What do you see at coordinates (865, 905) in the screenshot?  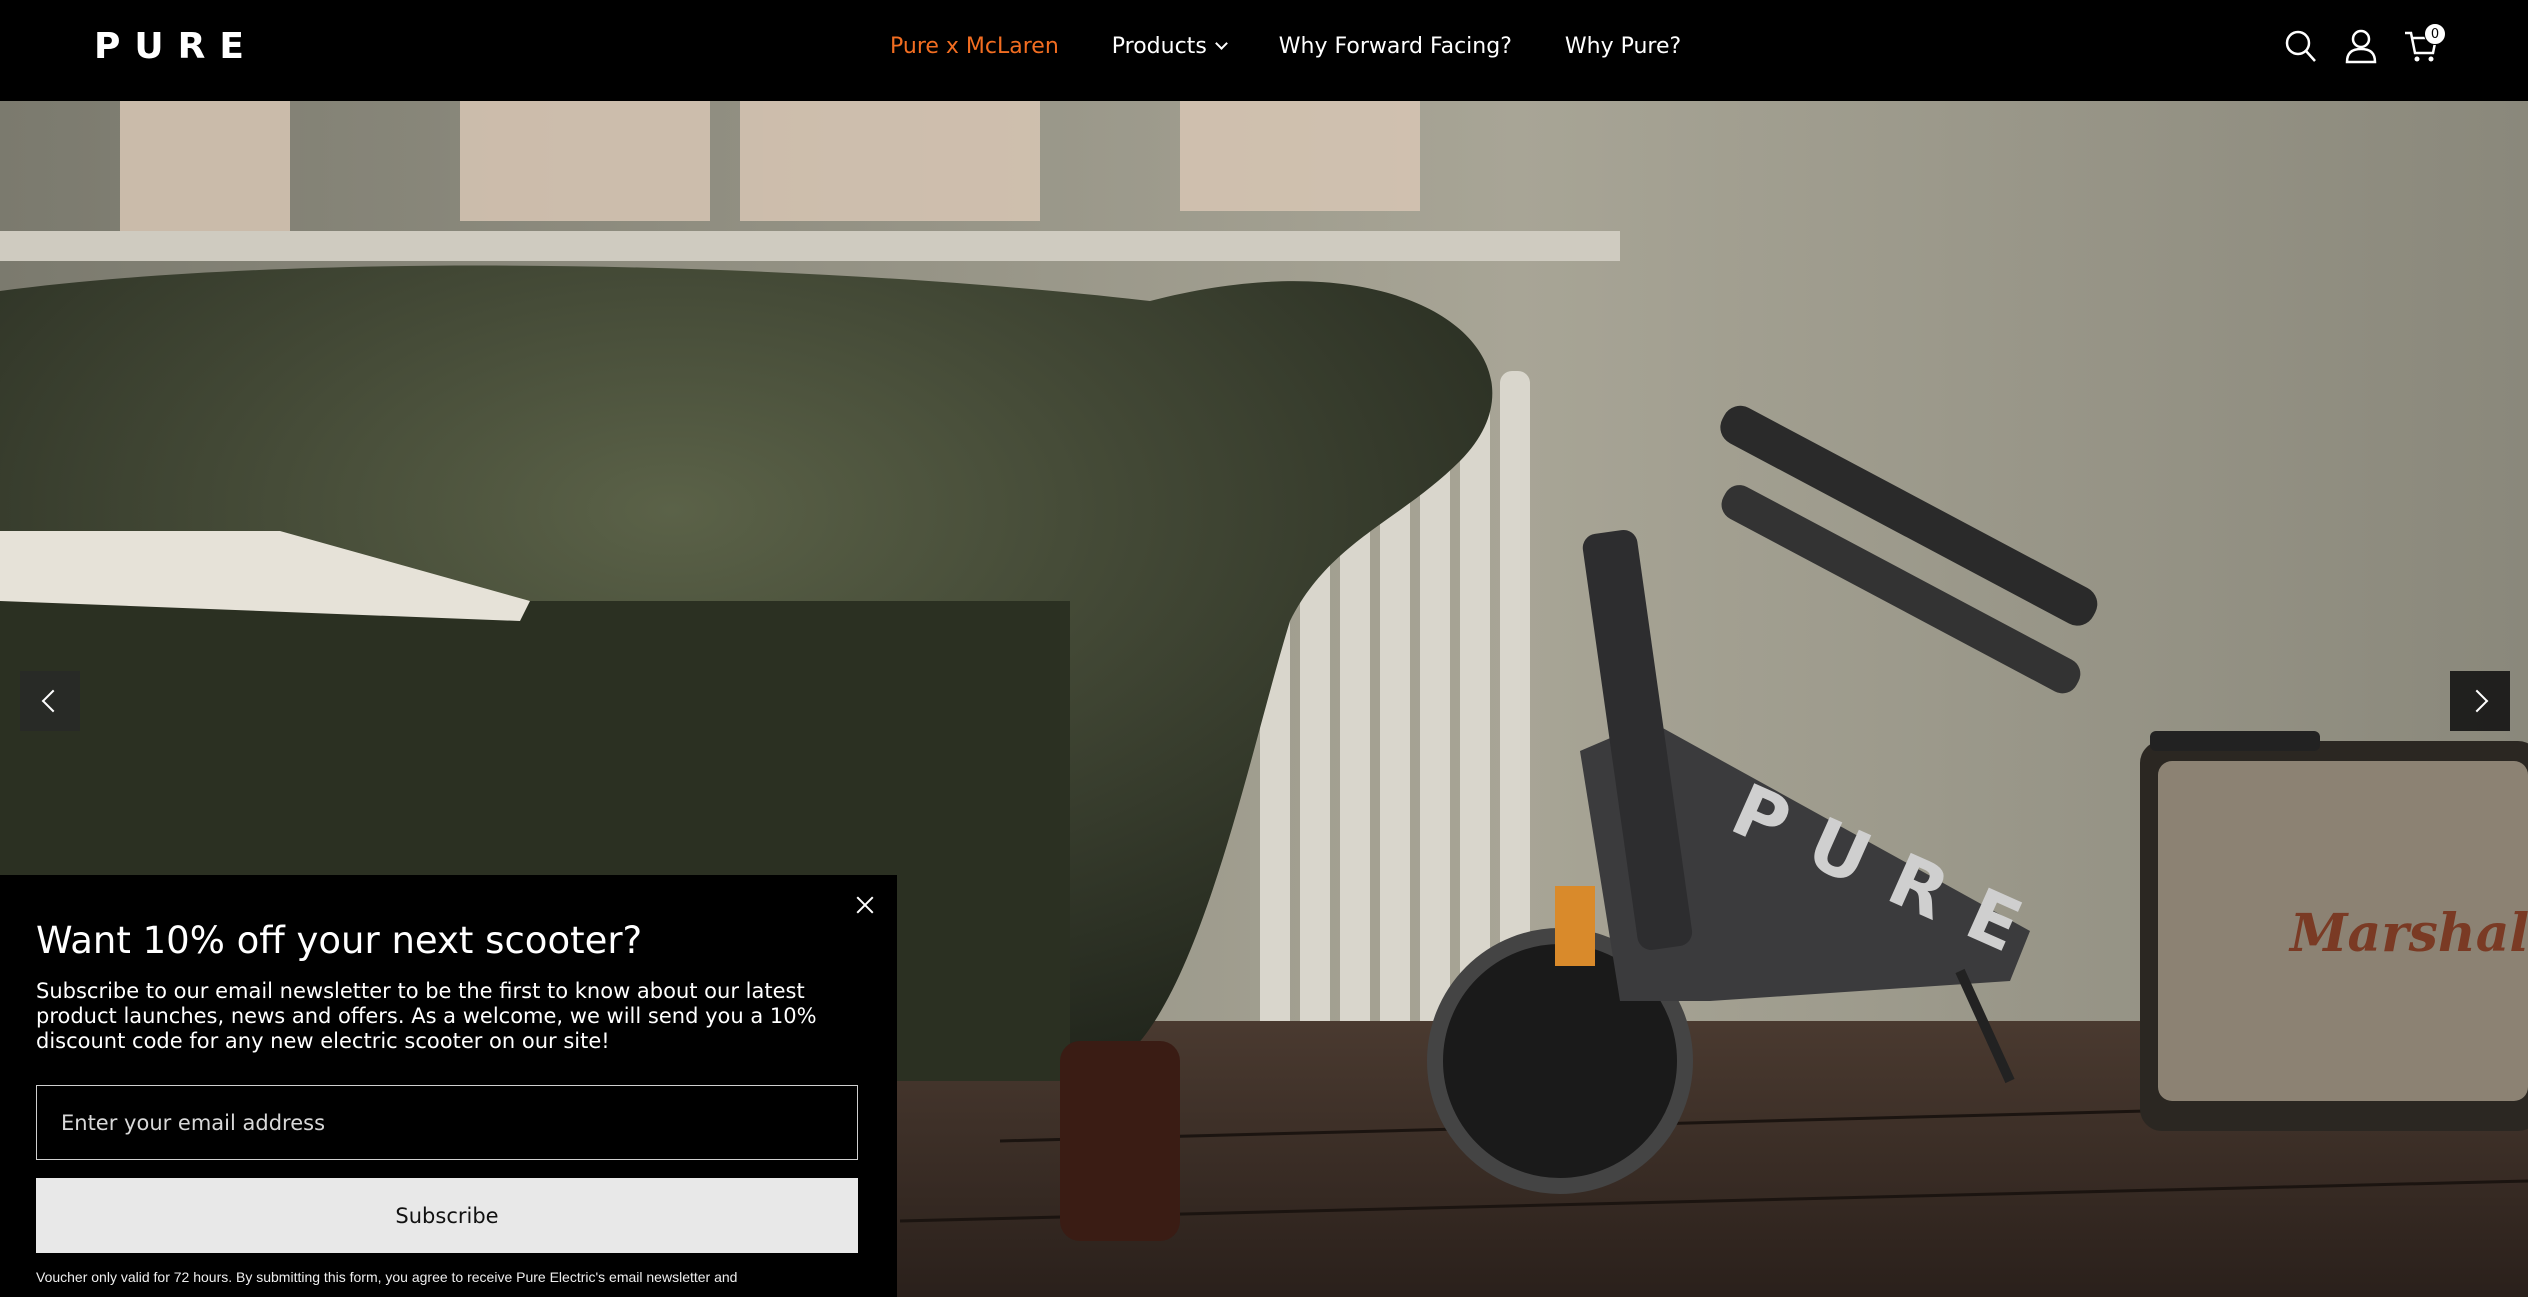 I see `close-icon` at bounding box center [865, 905].